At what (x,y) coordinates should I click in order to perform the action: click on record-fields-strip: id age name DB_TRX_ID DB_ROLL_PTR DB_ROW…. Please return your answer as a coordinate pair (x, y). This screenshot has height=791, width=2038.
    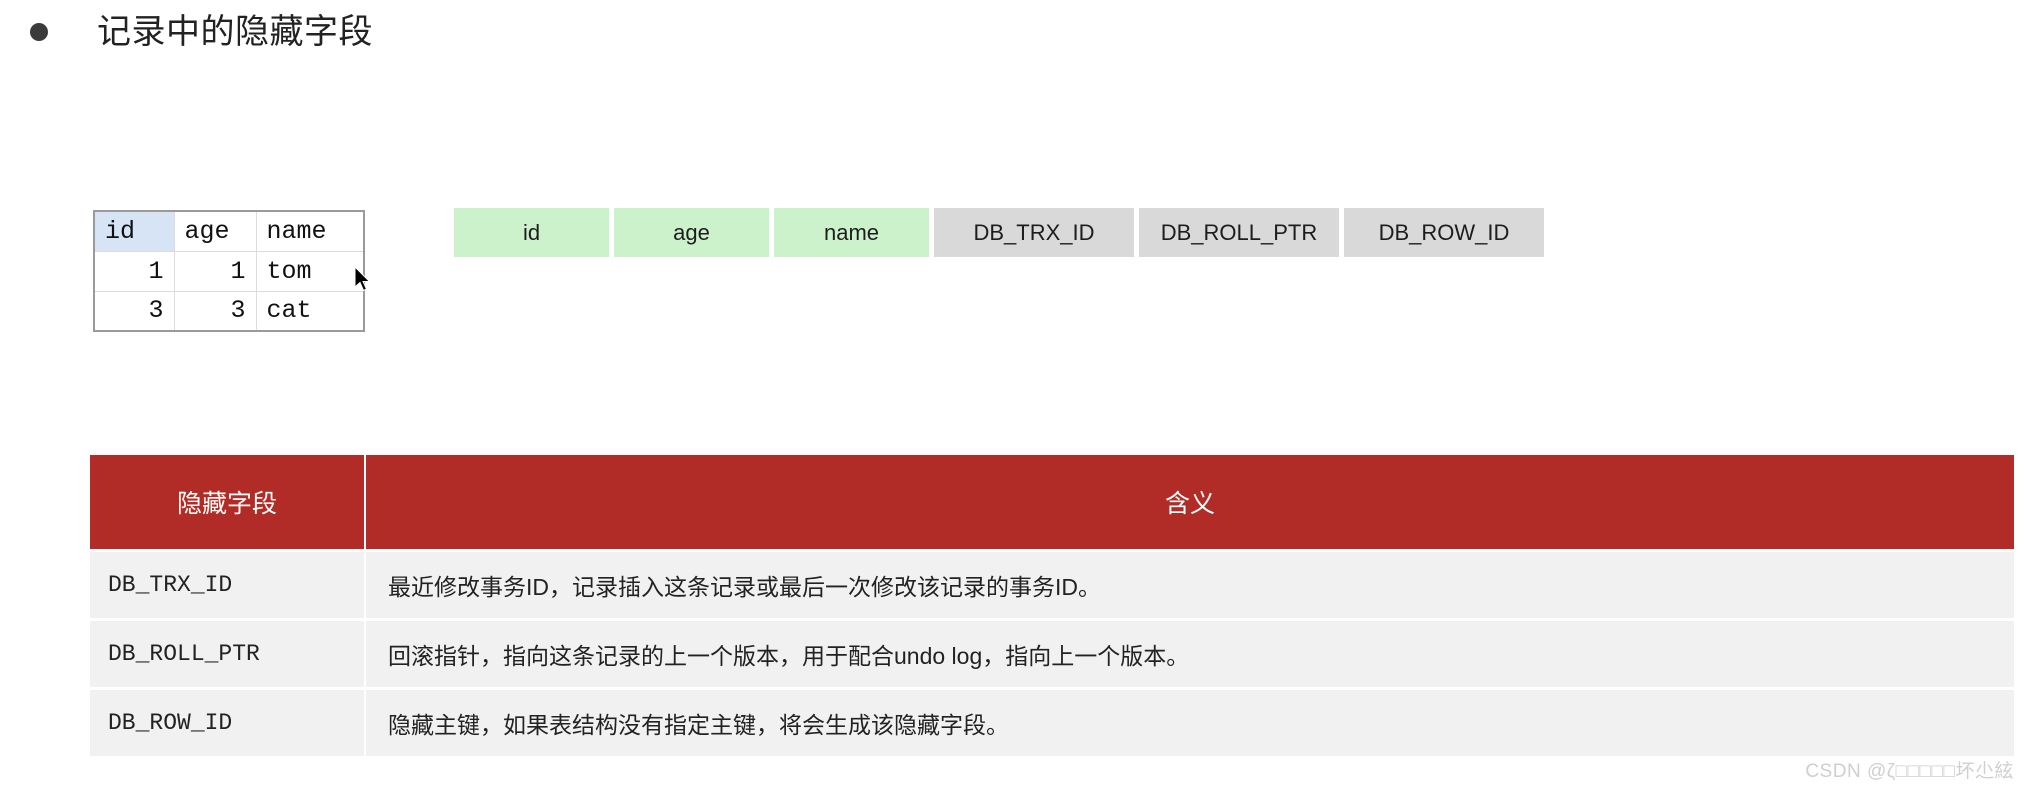
    Looking at the image, I should click on (999, 232).